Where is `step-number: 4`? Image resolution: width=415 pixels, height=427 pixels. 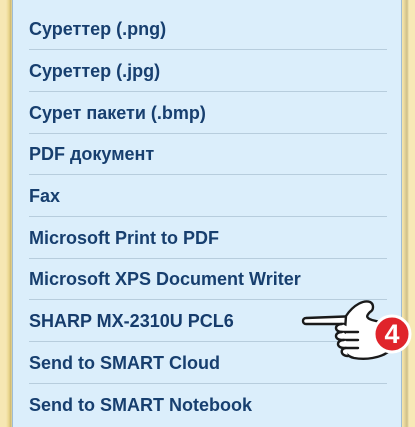 step-number: 4 is located at coordinates (391, 334).